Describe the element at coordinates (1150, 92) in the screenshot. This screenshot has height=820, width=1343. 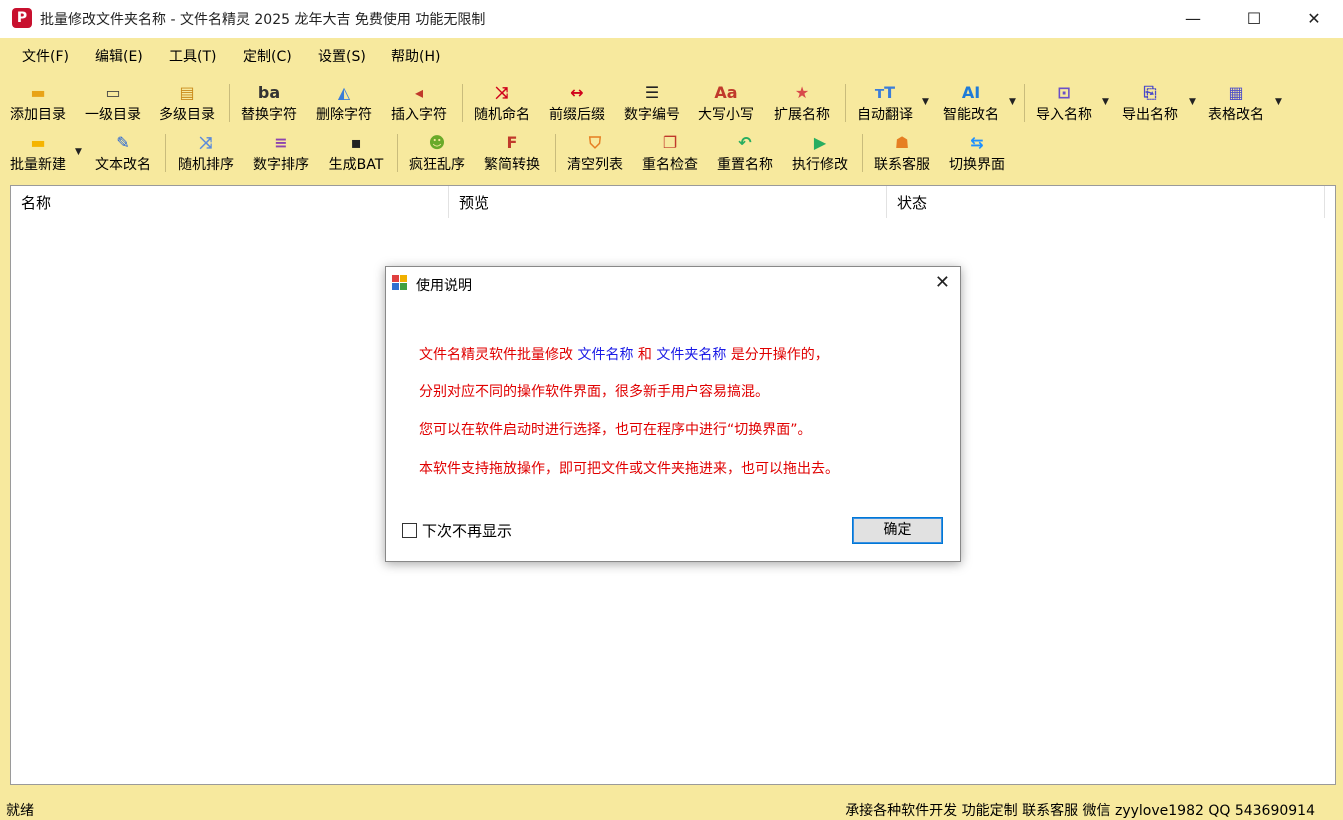
I see `export-icon: ⎘` at that location.